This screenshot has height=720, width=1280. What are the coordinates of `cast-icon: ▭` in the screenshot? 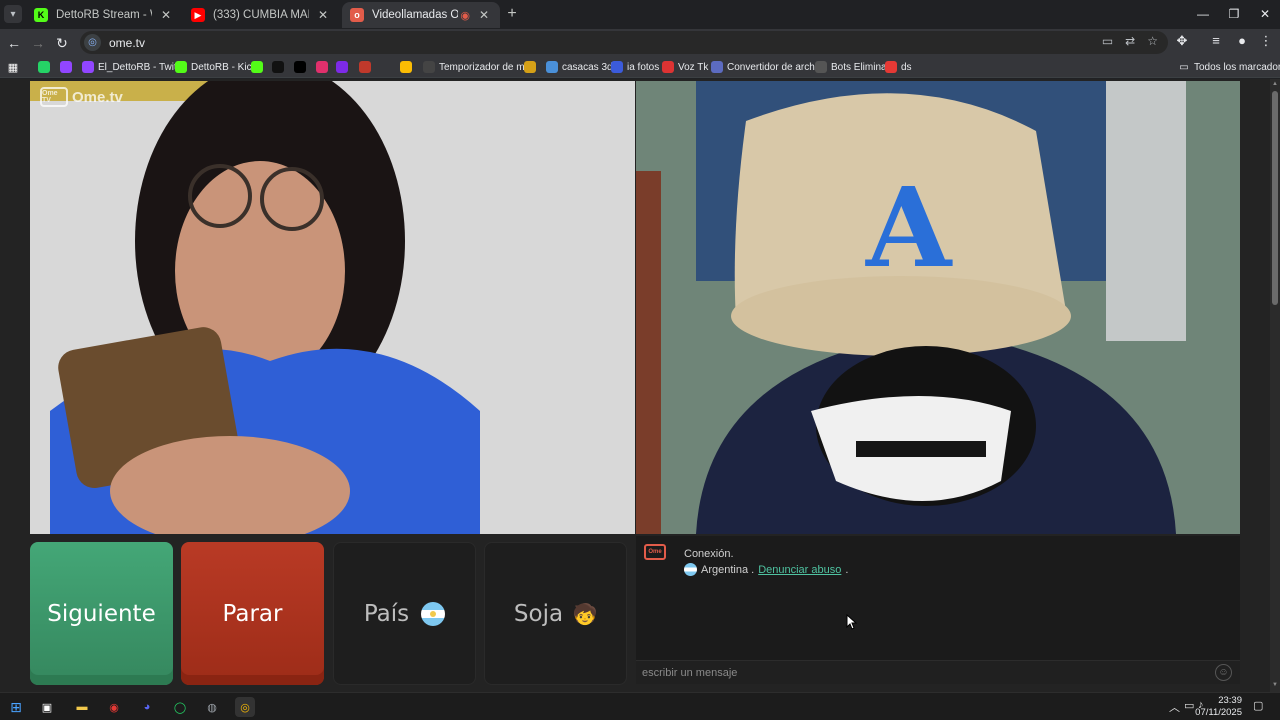 It's located at (1107, 41).